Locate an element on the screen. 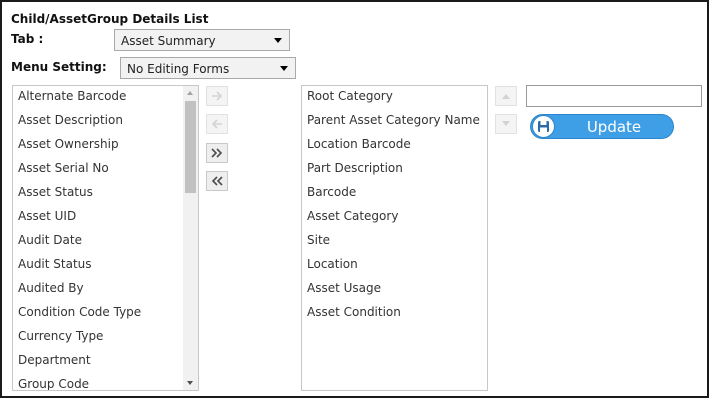 This screenshot has width=709, height=398. page-title: Child/AssetGroup Details List is located at coordinates (110, 19).